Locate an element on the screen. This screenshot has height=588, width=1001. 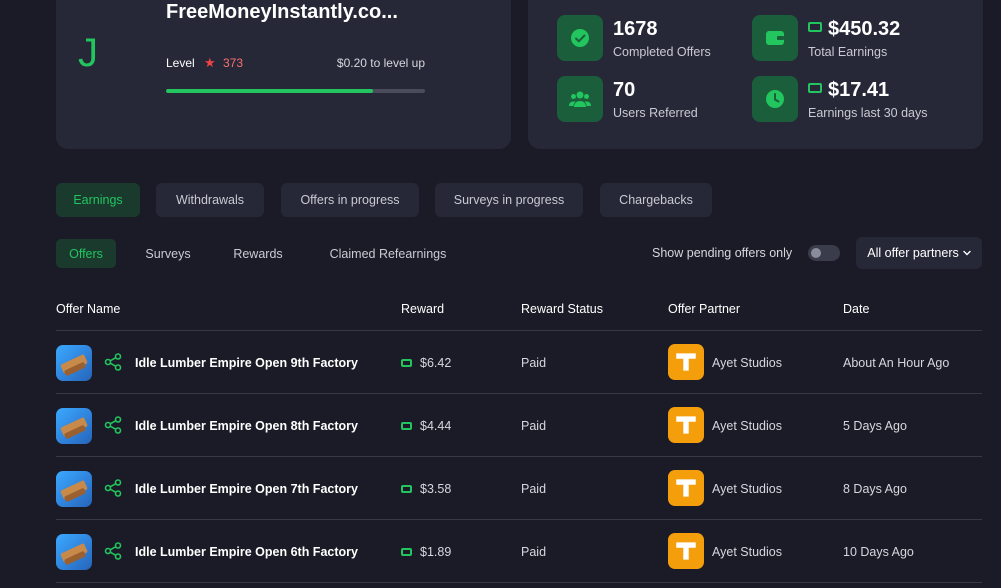
reward-amount: $1.89 is located at coordinates (436, 552).